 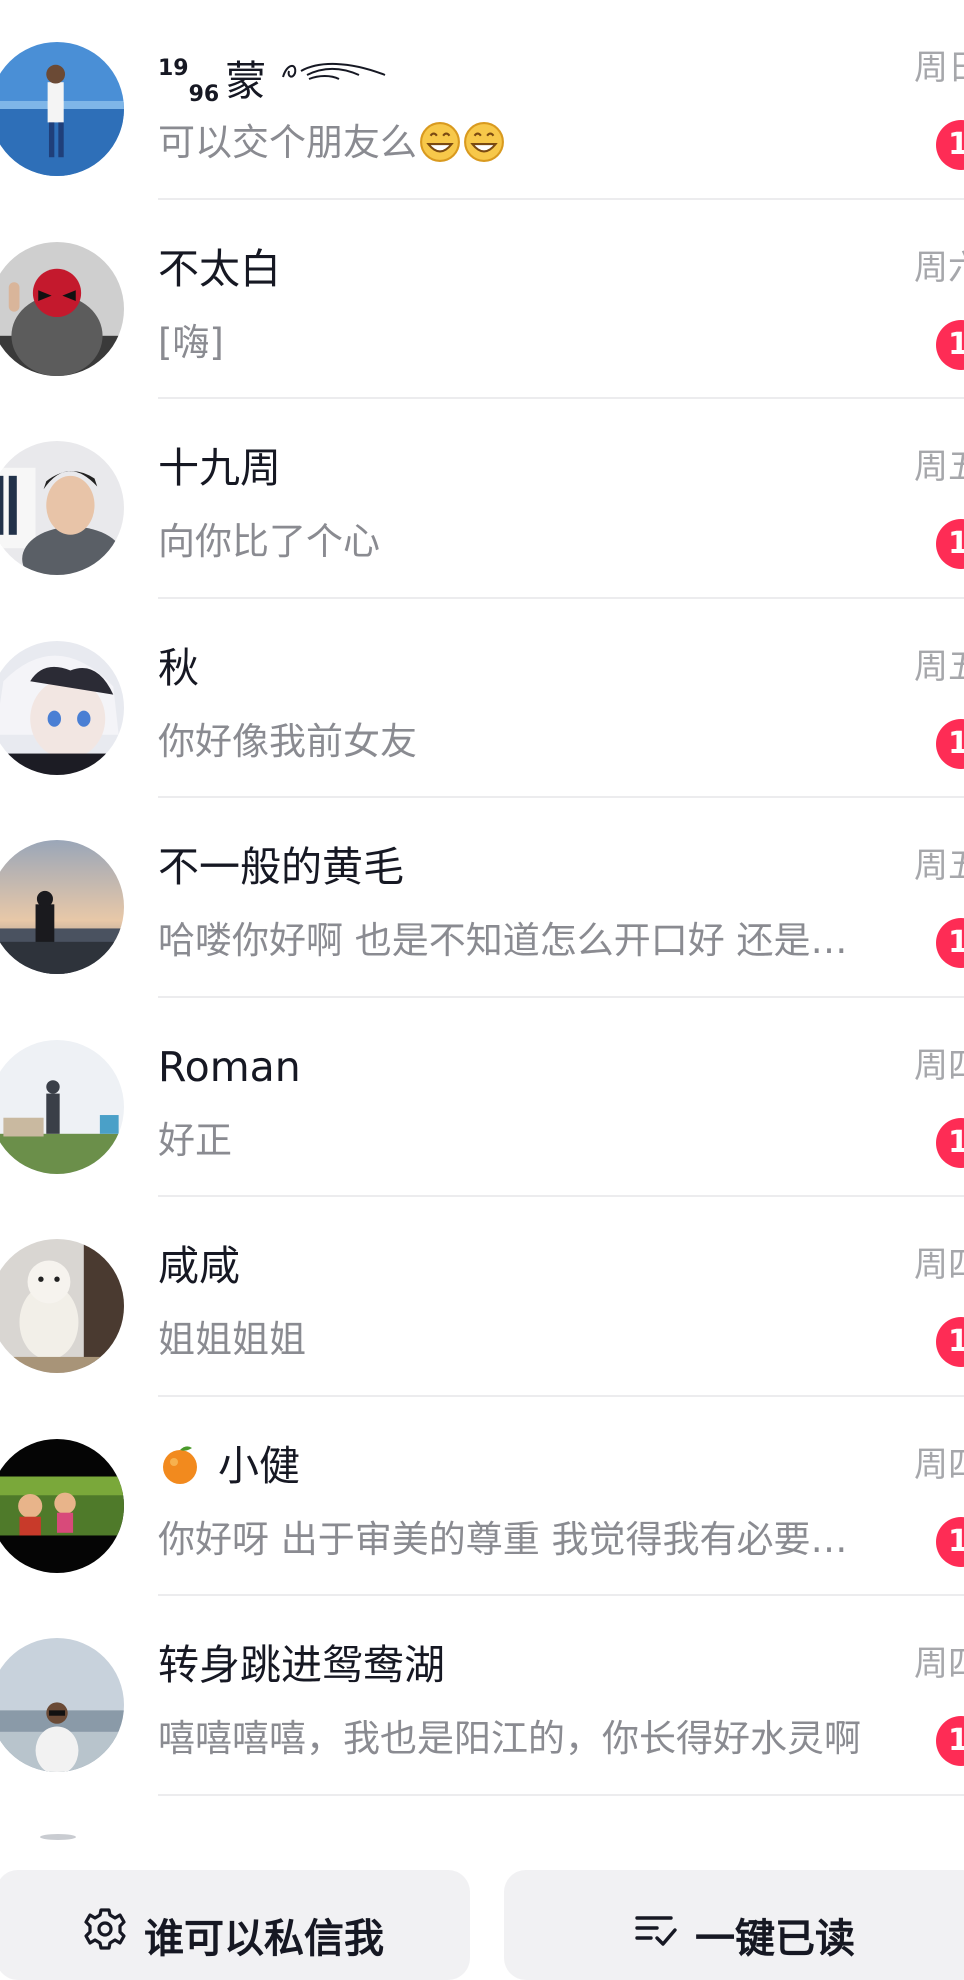 I want to click on conversation-name: 小健, so click(x=229, y=1466).